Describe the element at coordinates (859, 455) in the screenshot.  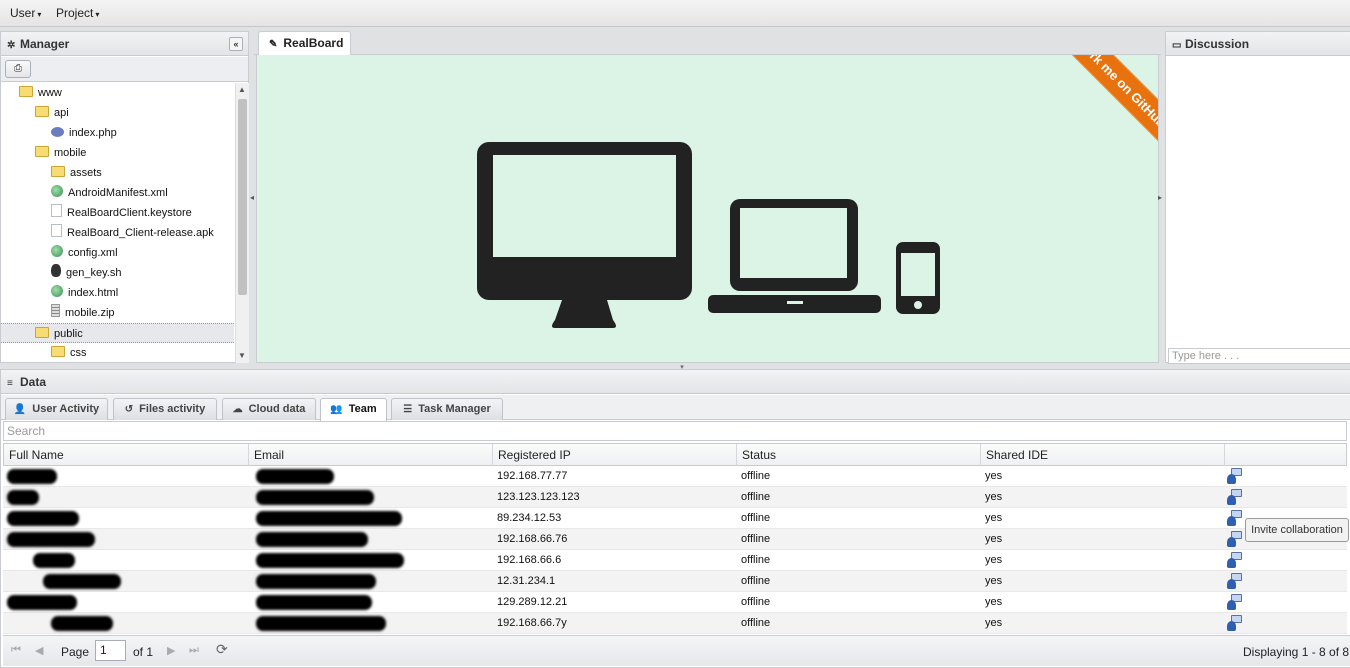
I see `column-status: Status` at that location.